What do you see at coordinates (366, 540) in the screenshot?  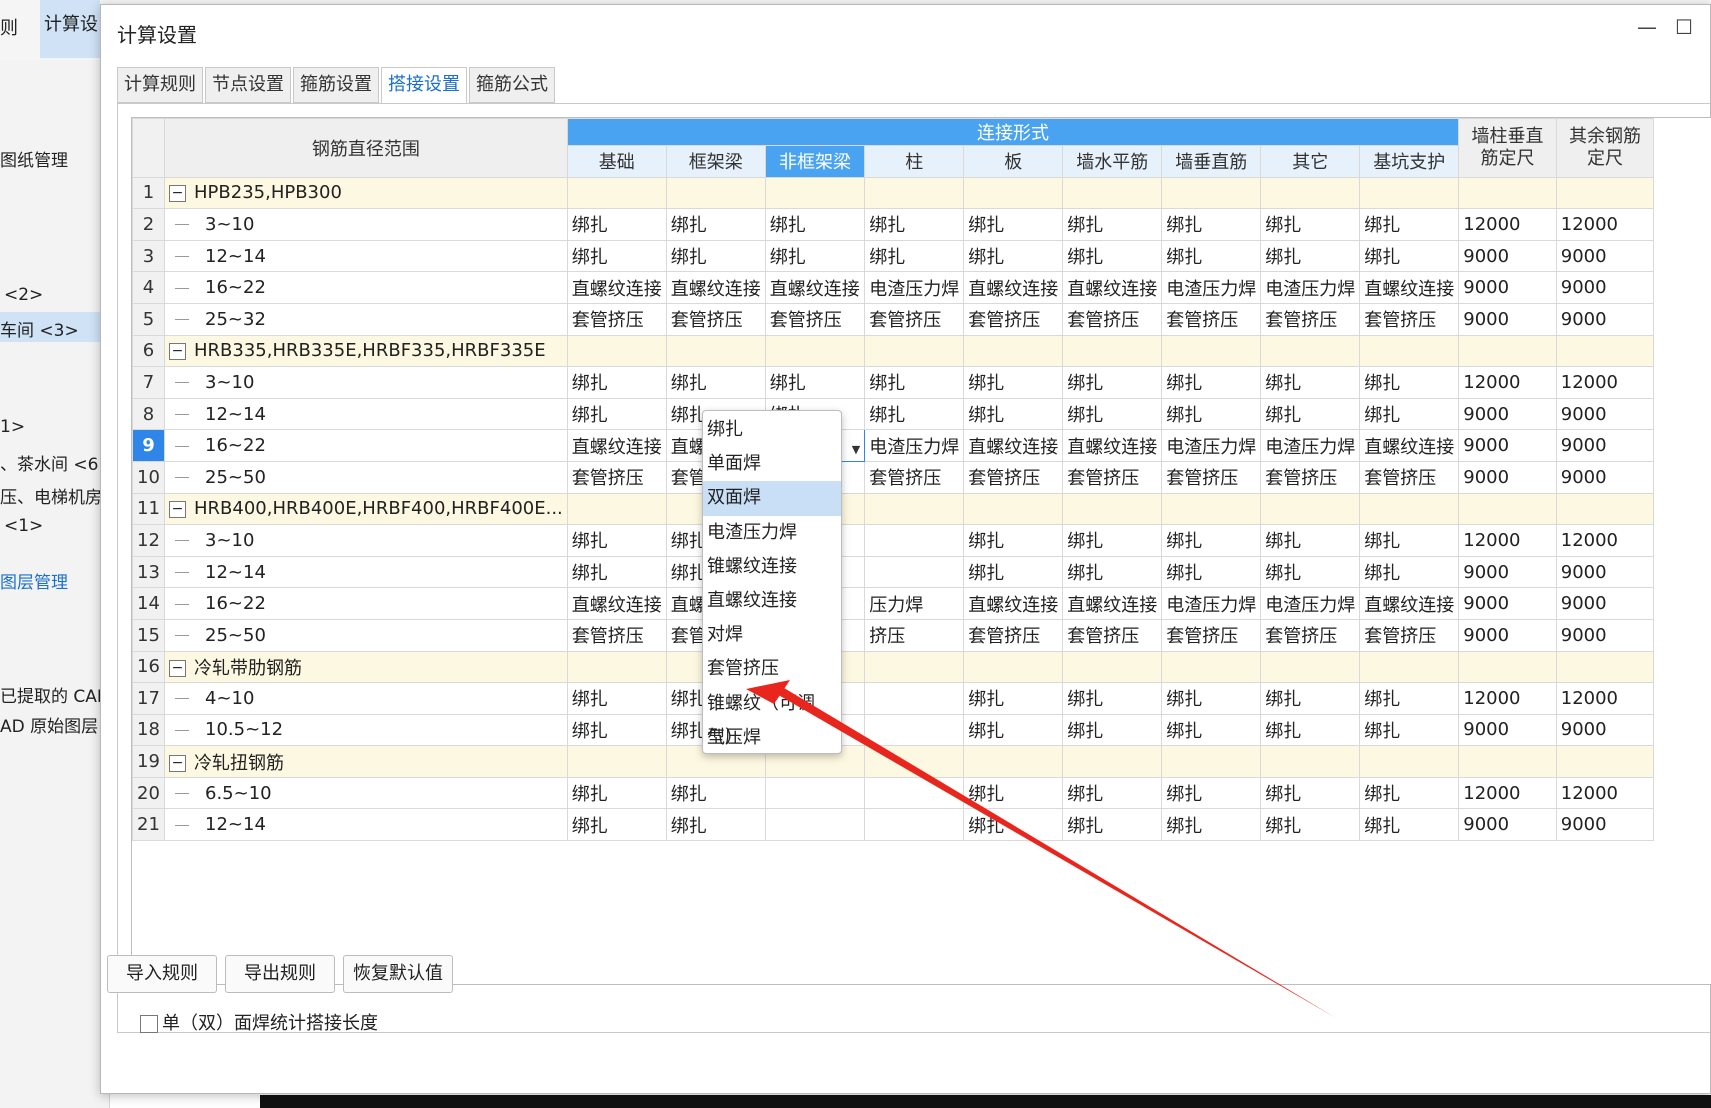 I see `range-label-cell: 3~10` at bounding box center [366, 540].